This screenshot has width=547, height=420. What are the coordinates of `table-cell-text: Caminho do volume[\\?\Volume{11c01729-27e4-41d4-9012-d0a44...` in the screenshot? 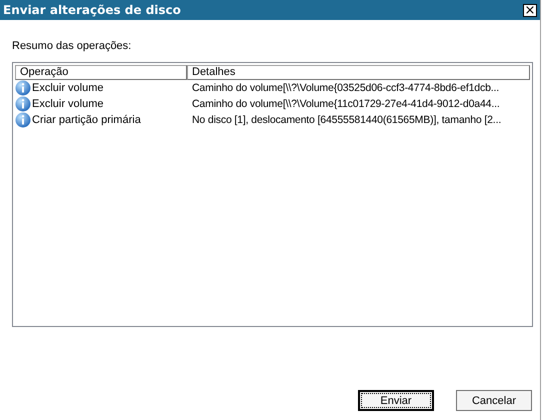 It's located at (346, 104).